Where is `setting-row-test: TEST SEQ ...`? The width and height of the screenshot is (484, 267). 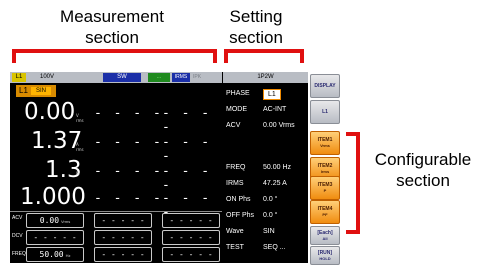
setting-row-test: TEST SEQ ... is located at coordinates (265, 247).